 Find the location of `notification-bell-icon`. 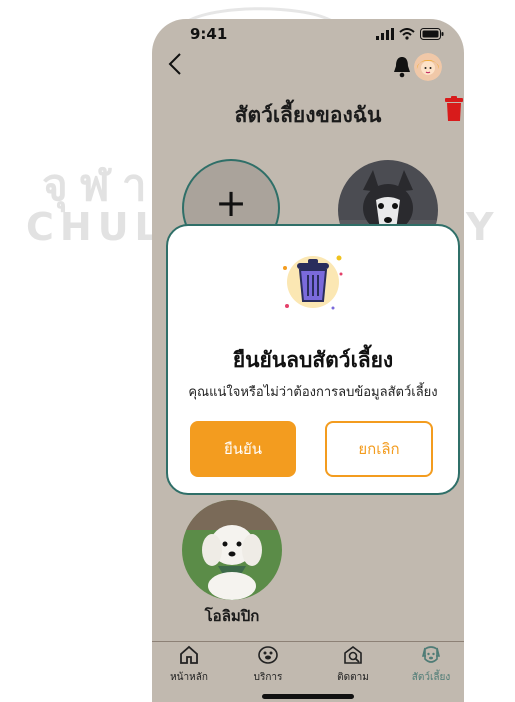

notification-bell-icon is located at coordinates (402, 67).